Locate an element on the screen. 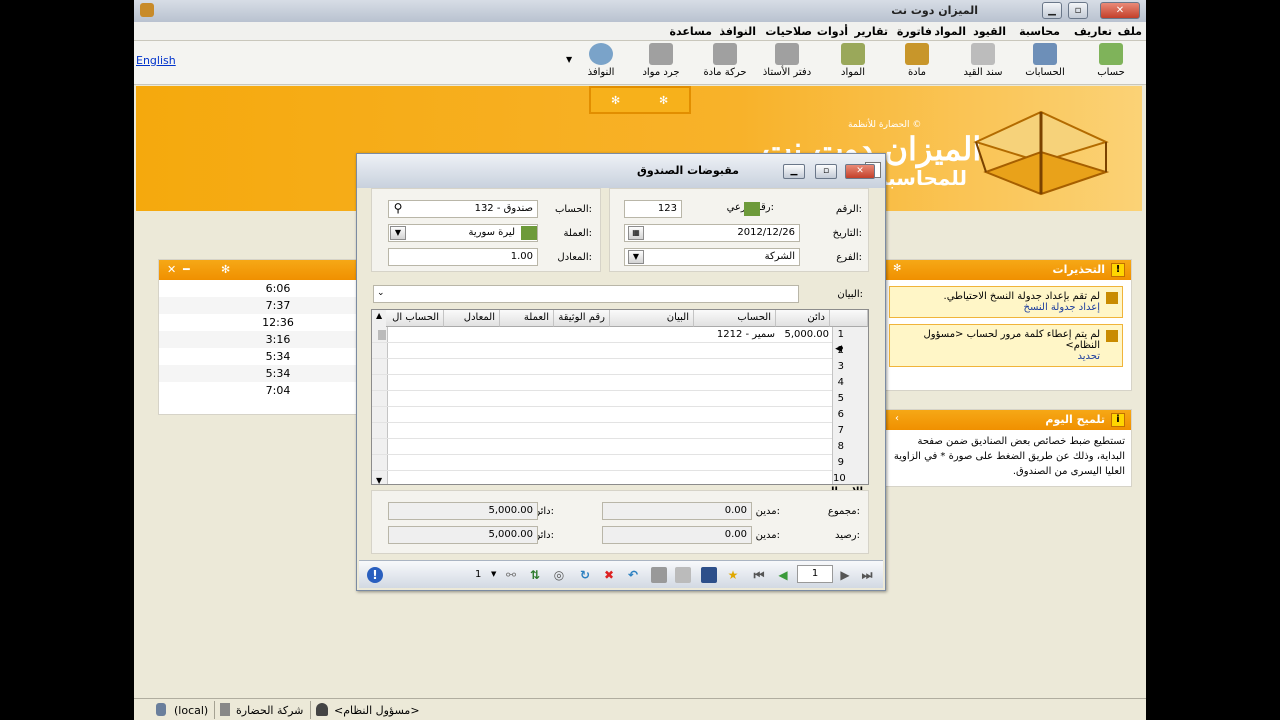 This screenshot has height=720, width=1280. toolbar-inventory-button: جرد مواد is located at coordinates (661, 63).